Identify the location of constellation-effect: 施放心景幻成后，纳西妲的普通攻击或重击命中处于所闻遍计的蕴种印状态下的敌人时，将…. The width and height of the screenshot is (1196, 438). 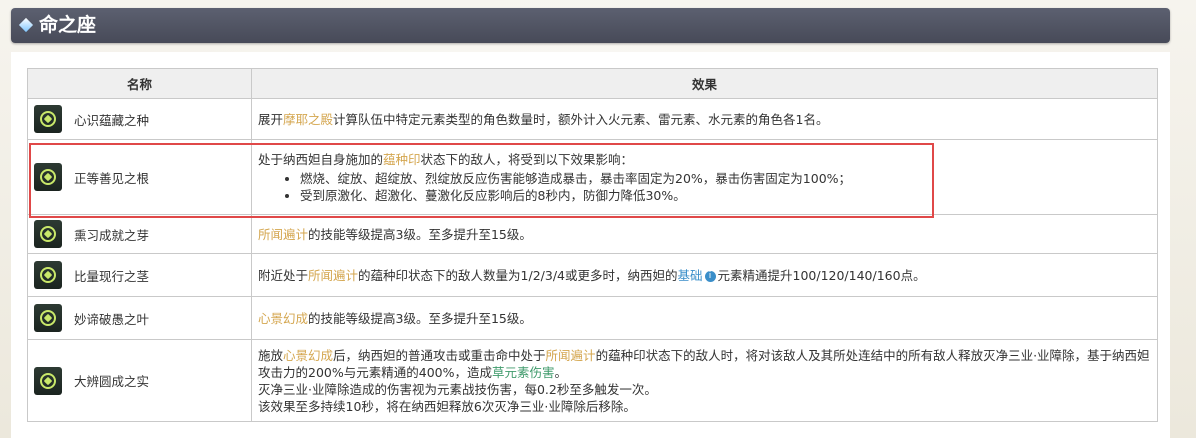
(704, 380).